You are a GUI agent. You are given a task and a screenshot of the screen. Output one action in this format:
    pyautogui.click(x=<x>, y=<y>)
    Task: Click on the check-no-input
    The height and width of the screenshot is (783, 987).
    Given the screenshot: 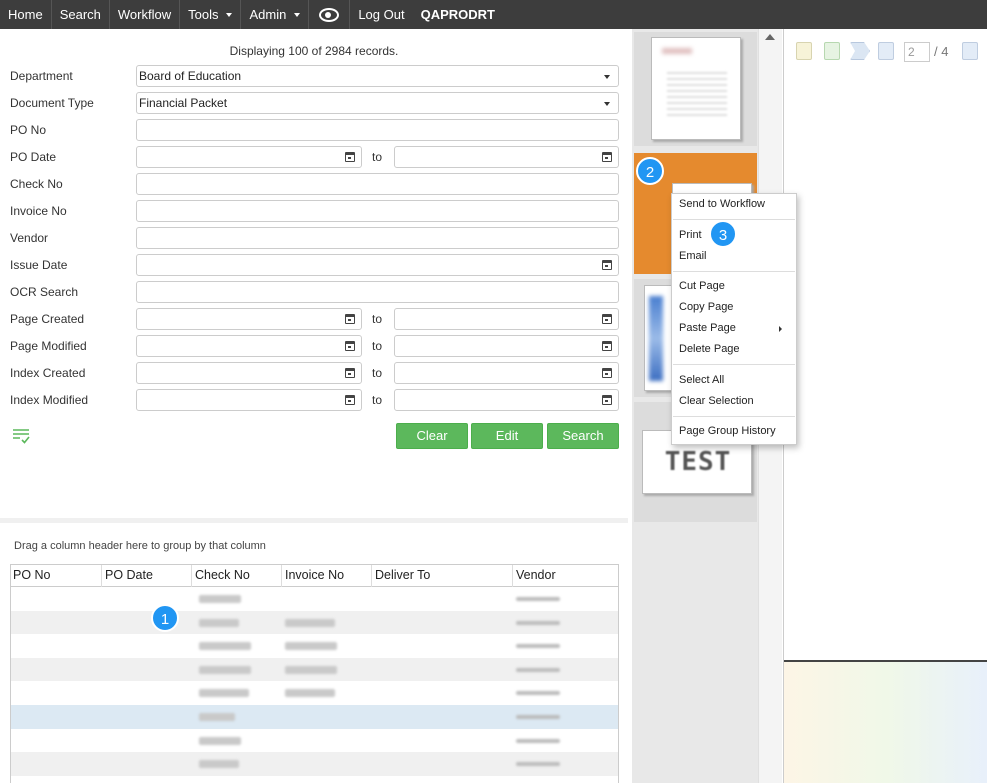 What is the action you would take?
    pyautogui.click(x=377, y=184)
    